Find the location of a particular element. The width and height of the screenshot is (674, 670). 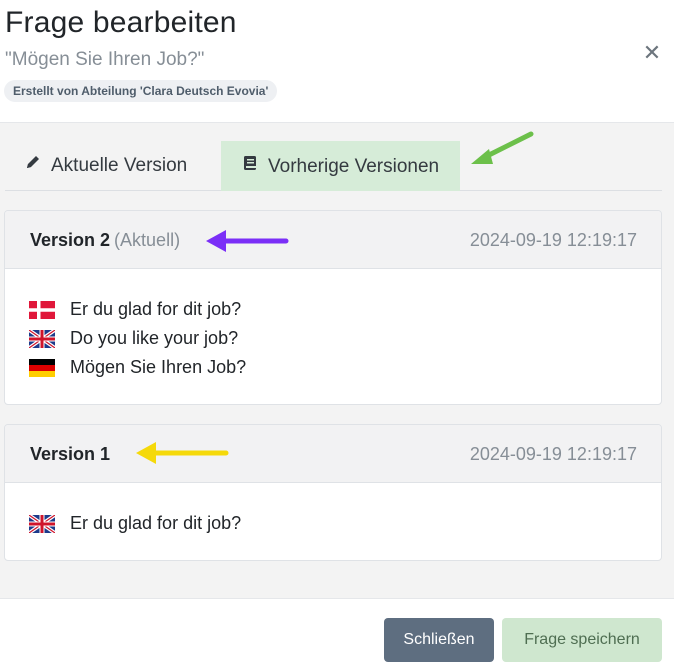

translation-text: Mögen Sie Ihren Job? is located at coordinates (158, 367).